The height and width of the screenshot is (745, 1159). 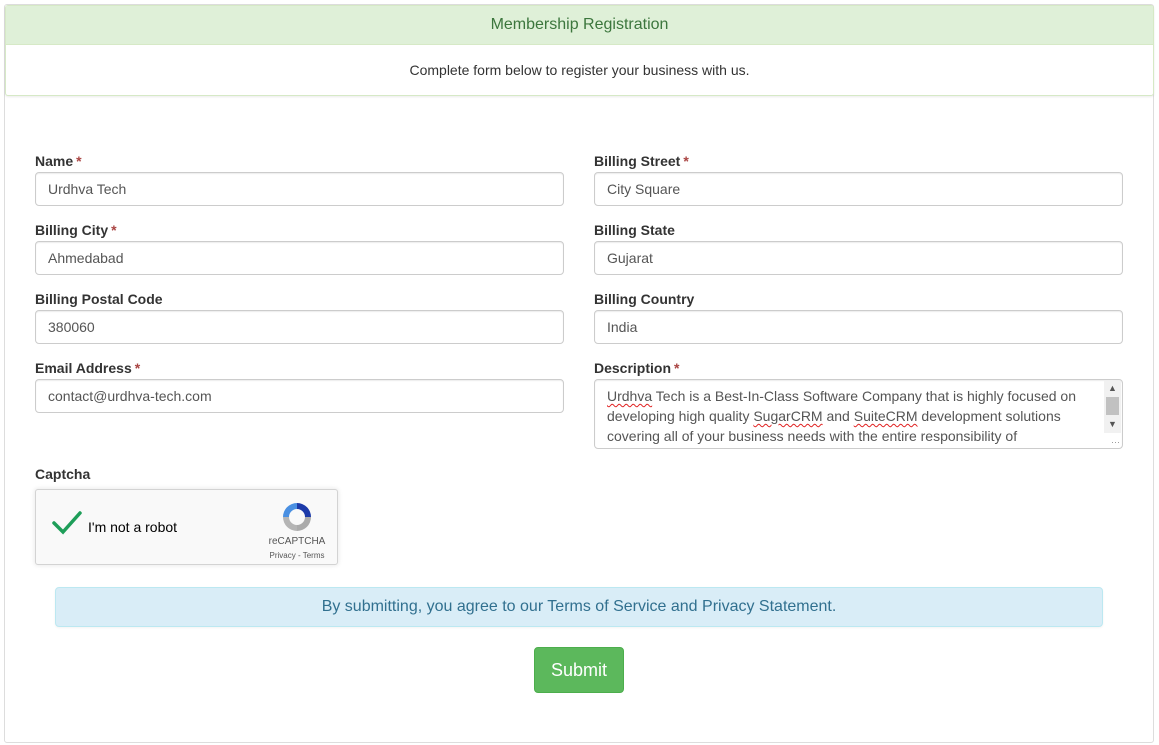 I want to click on privacy-link: Privacy, so click(x=283, y=555).